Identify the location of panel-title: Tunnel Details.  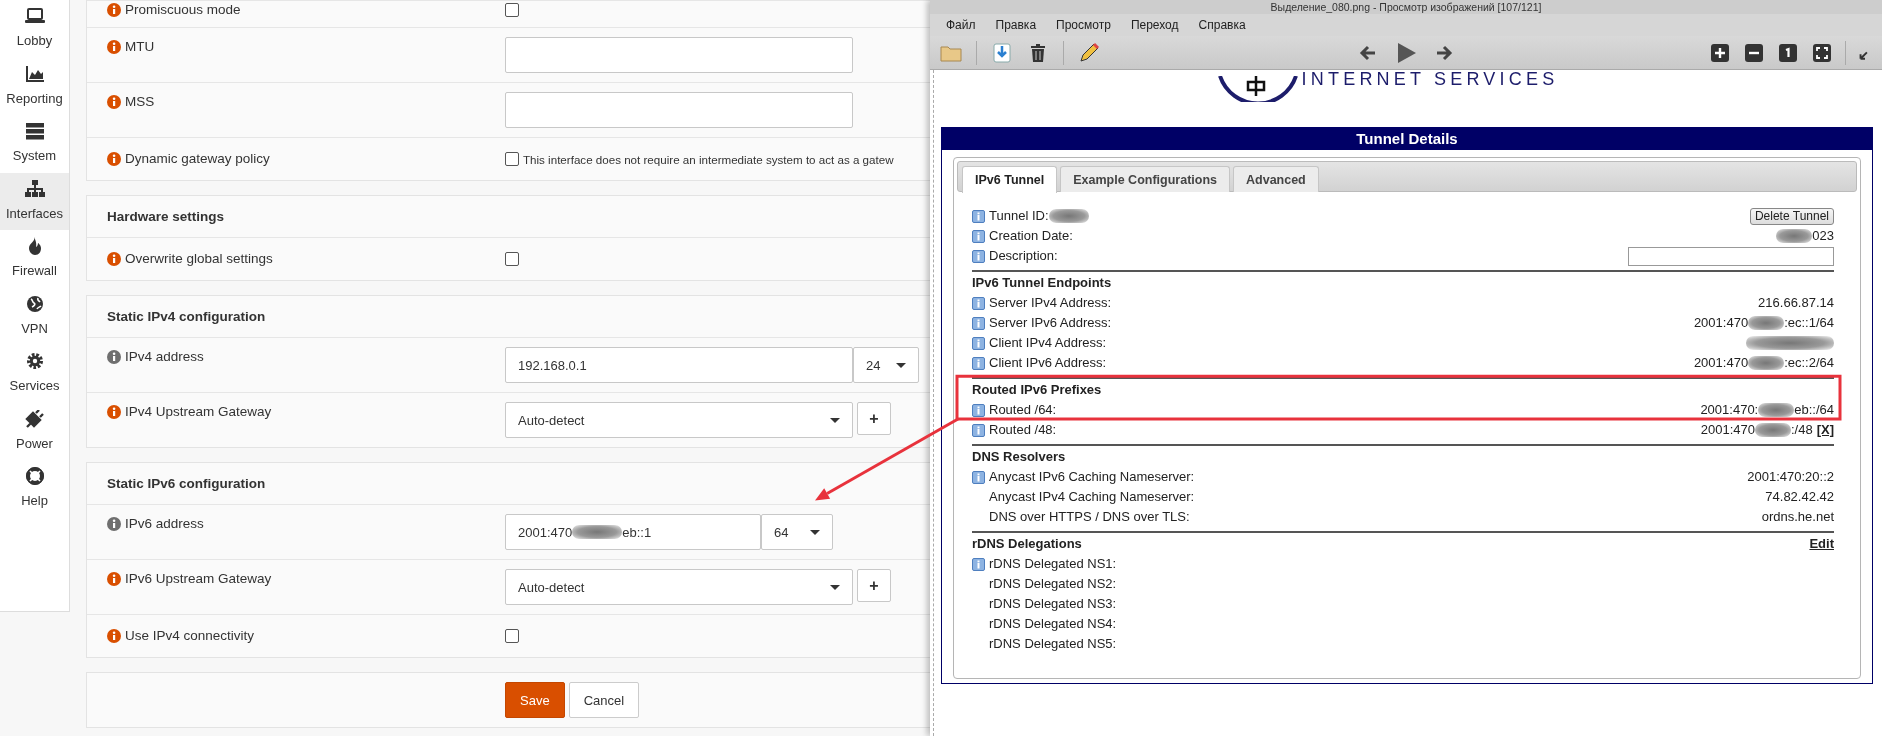
(1407, 139).